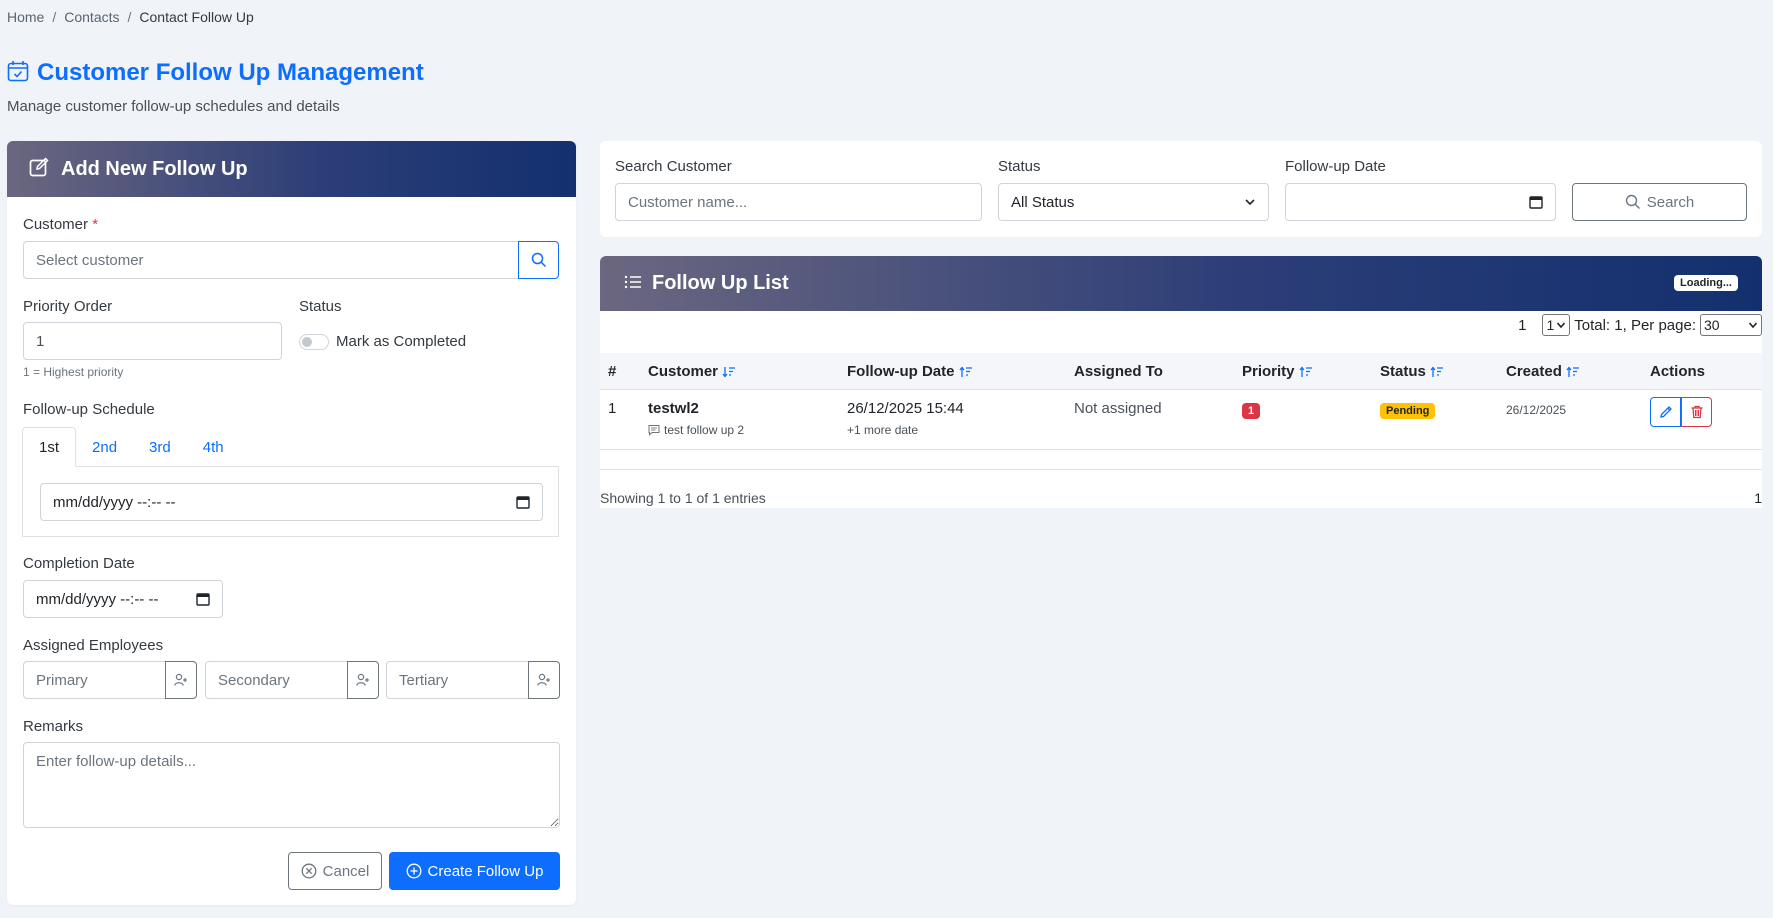 This screenshot has width=1773, height=918. I want to click on col-followup-date: Follow-up Date, so click(910, 371).